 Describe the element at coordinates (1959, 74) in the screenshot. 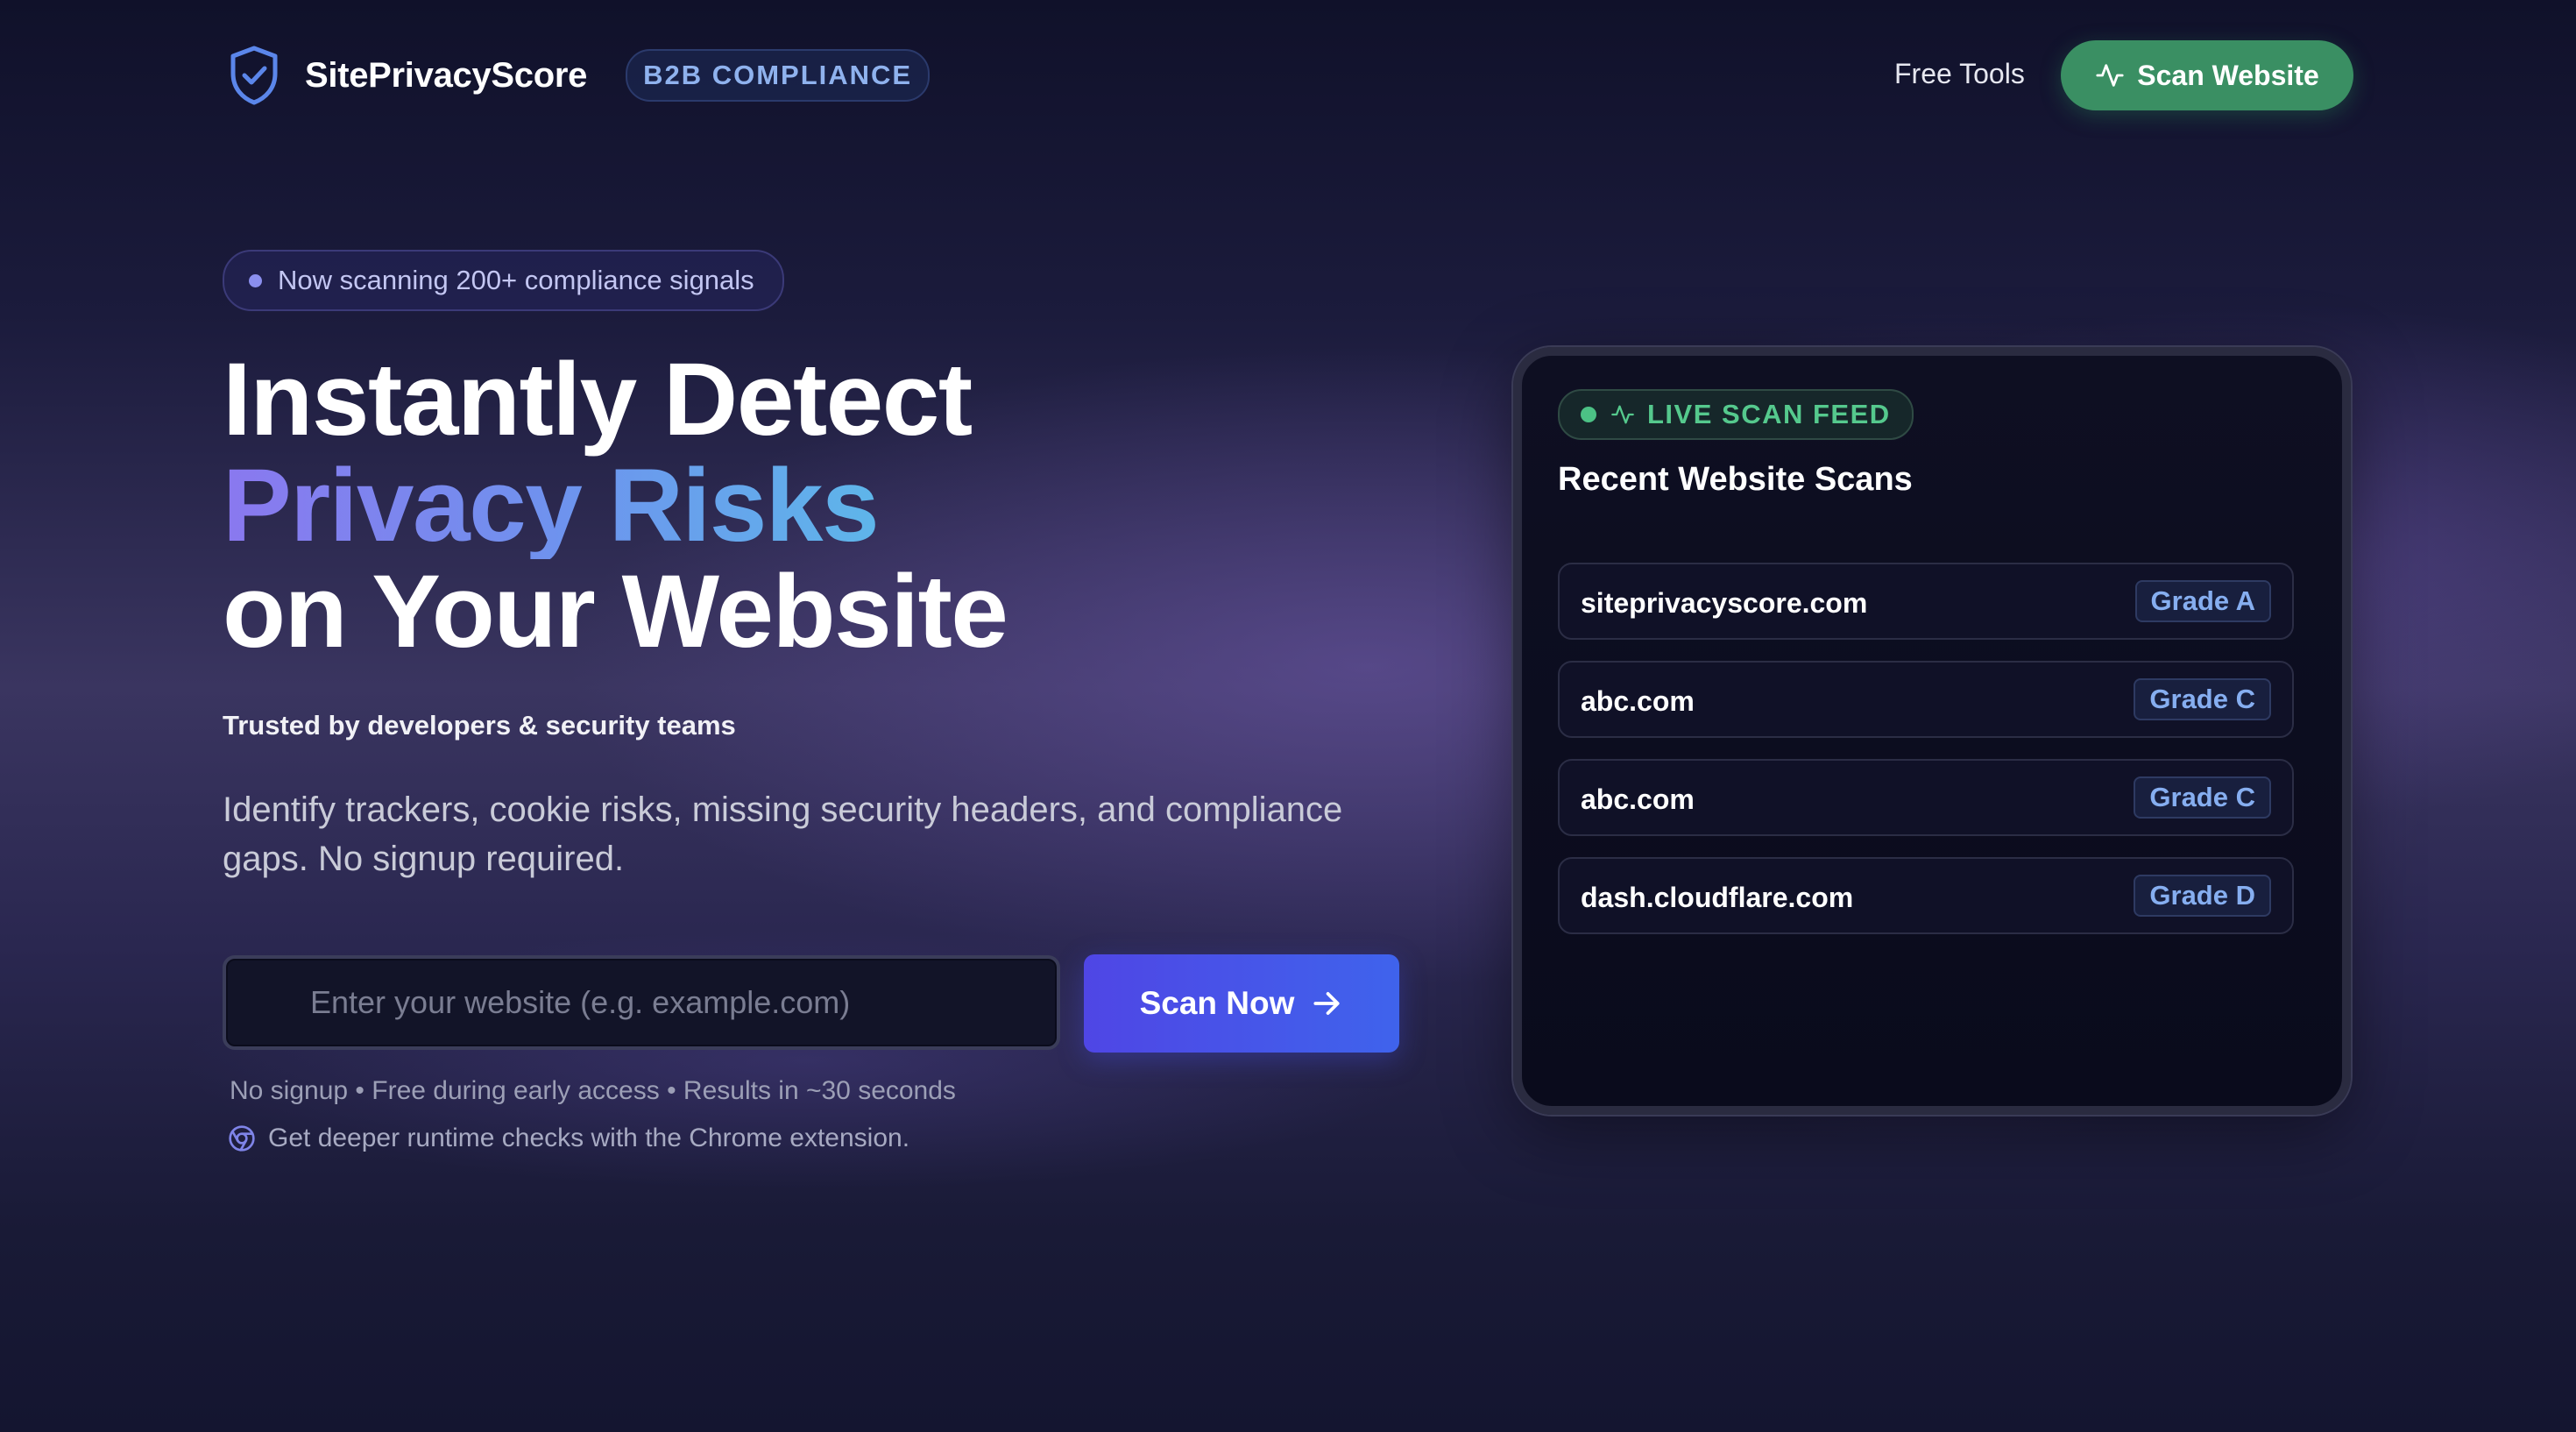

I see `nav-free-tools-link: Free Tools` at that location.